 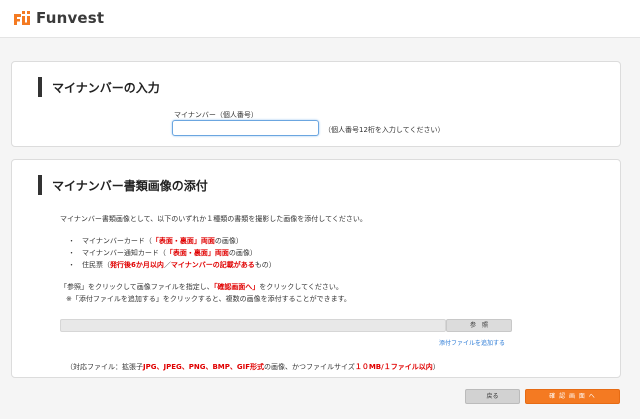 I want to click on browse-button: 参 照, so click(x=479, y=325).